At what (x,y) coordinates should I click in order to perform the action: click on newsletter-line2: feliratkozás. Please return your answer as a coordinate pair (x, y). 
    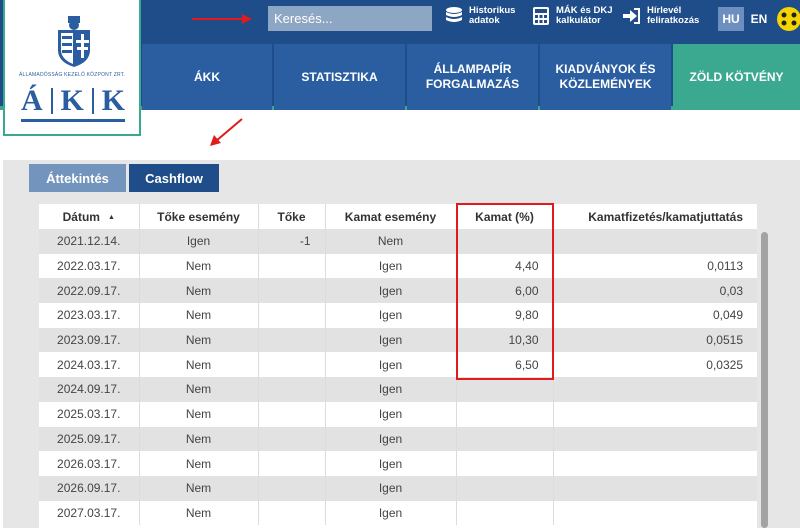
    Looking at the image, I should click on (673, 20).